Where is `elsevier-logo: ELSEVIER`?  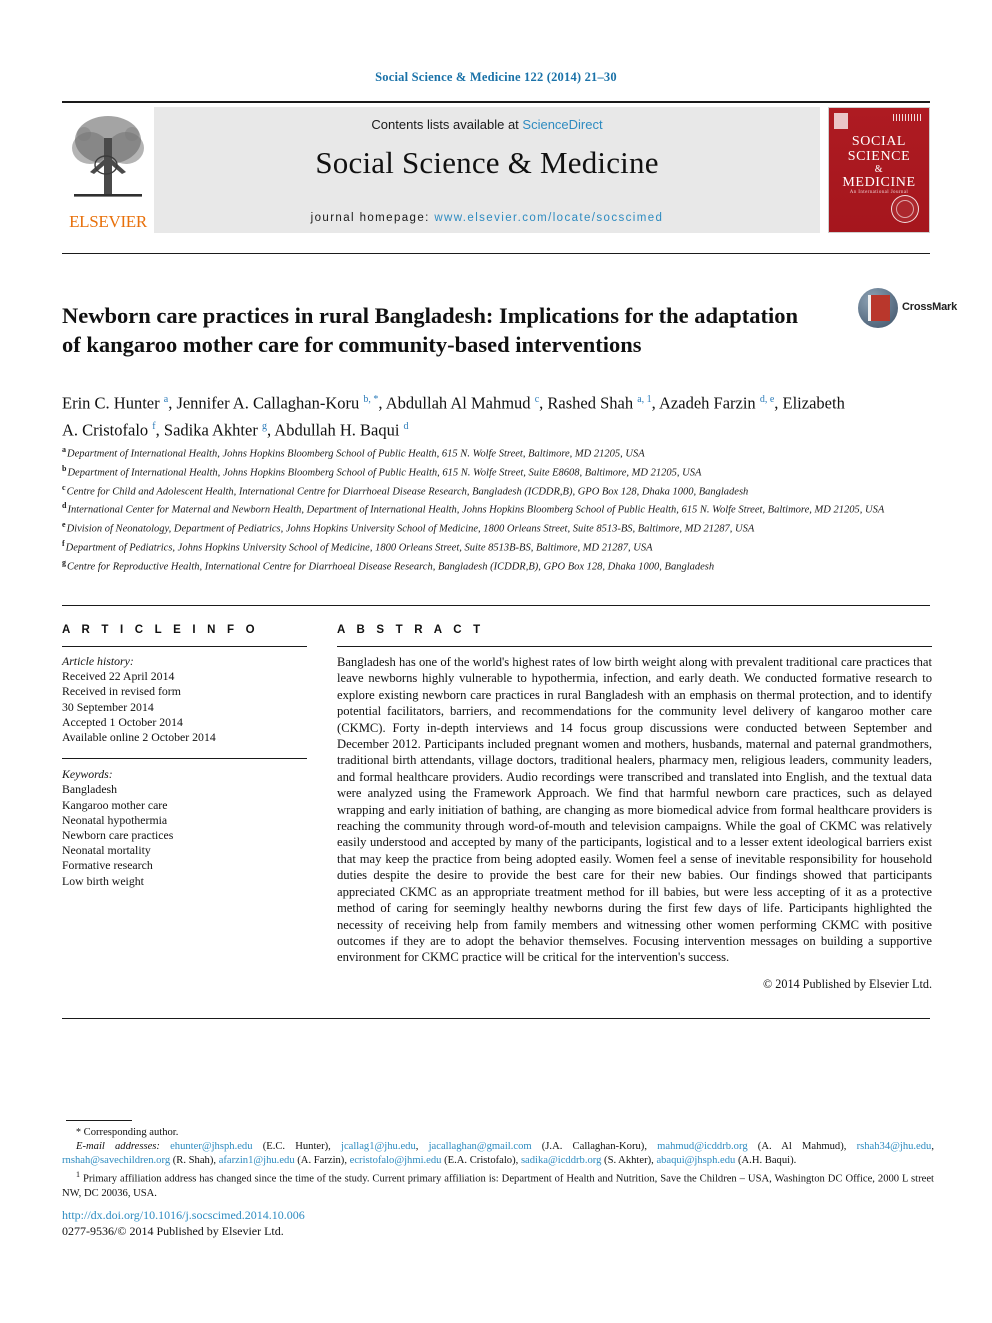 elsevier-logo: ELSEVIER is located at coordinates (108, 170).